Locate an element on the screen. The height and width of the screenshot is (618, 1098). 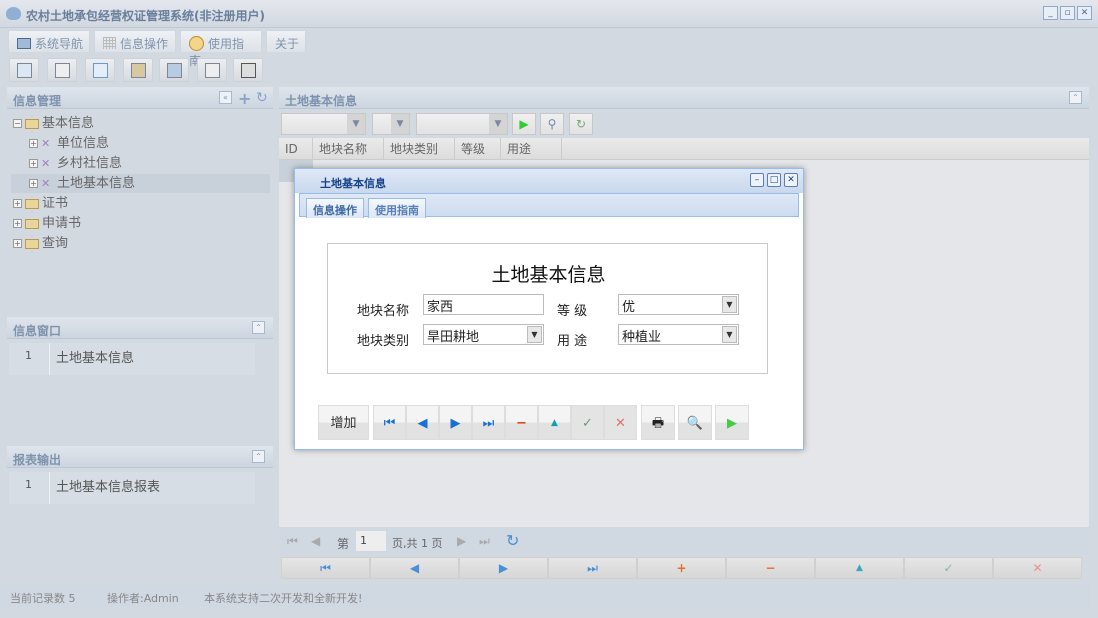
dialog-tab-info-ops: 信息操作 is located at coordinates (335, 208).